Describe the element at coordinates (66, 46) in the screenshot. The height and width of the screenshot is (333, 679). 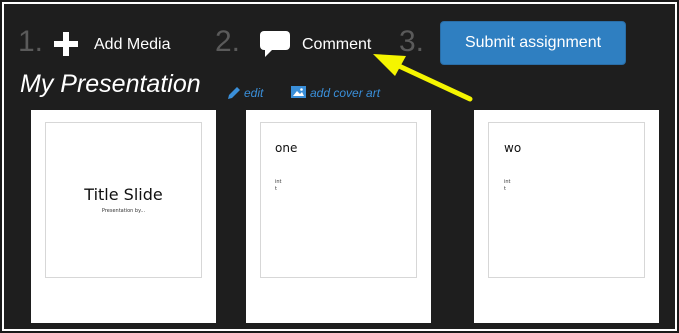
I see `plus-icon` at that location.